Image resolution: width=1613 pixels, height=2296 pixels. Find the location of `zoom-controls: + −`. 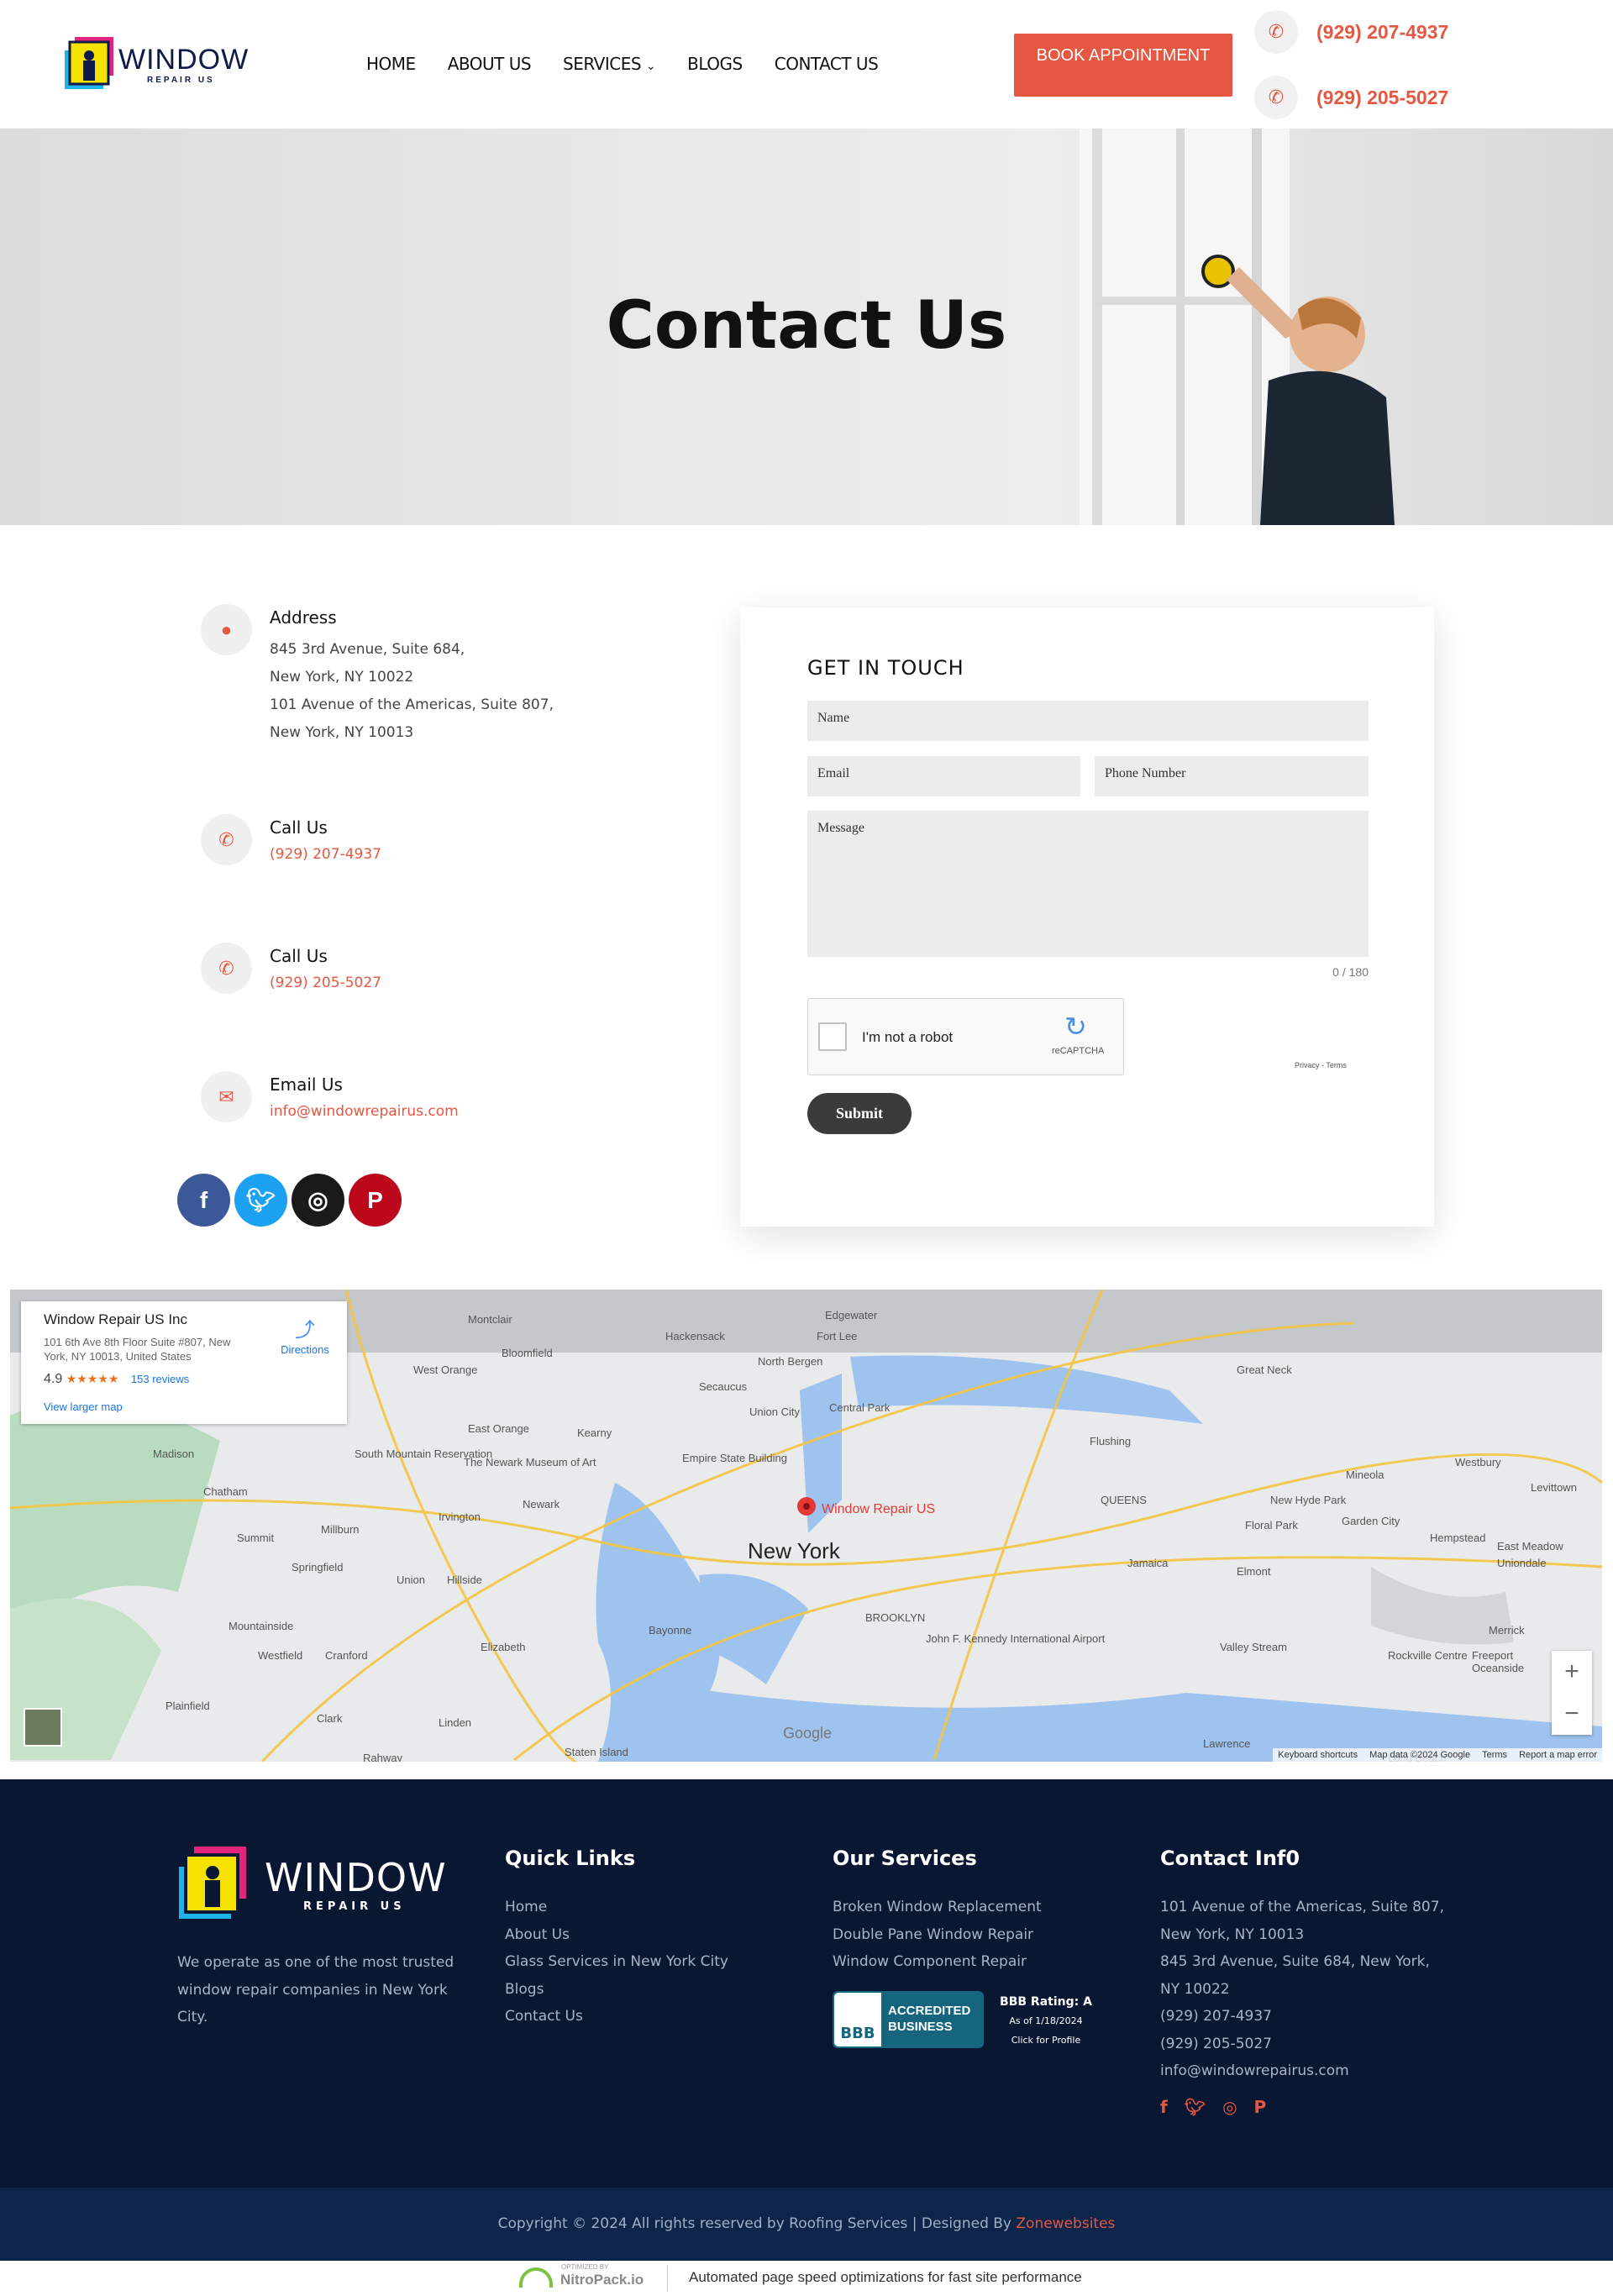

zoom-controls: + − is located at coordinates (1572, 1693).